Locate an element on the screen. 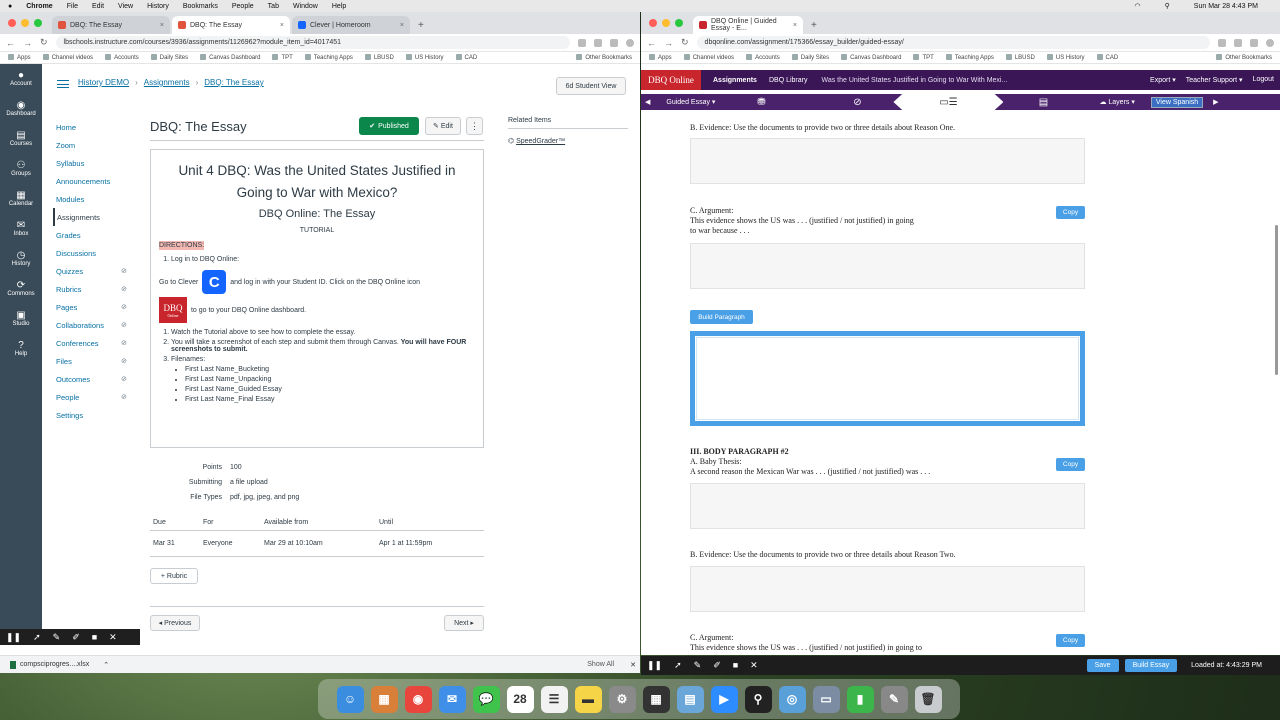 The height and width of the screenshot is (720, 1280). bookmark-item: TPT is located at coordinates (282, 57).